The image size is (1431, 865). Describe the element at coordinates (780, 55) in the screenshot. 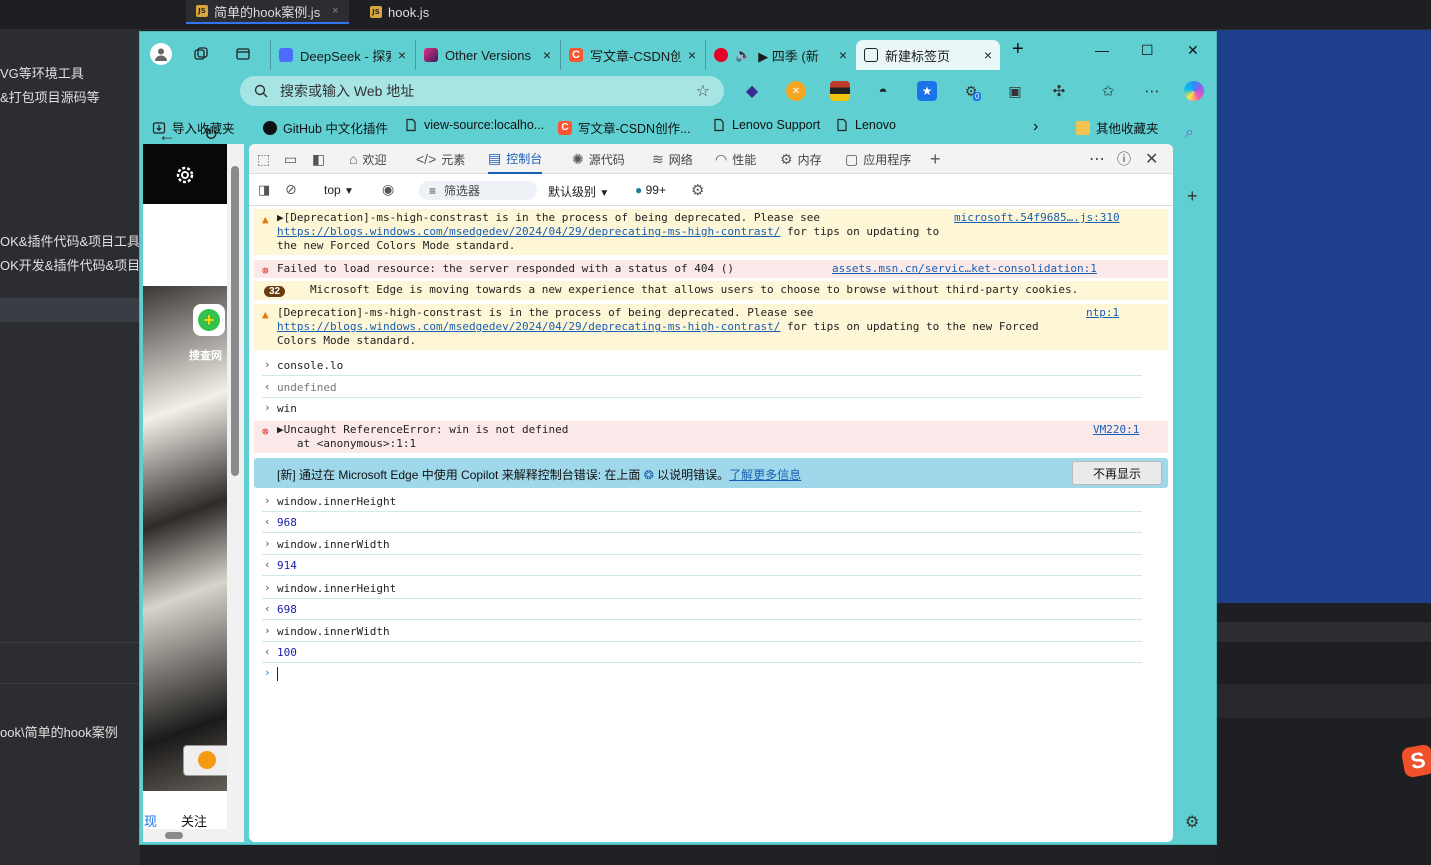

I see `tab-netease-music: 🔈 ▶ 四季 (新 ×` at that location.